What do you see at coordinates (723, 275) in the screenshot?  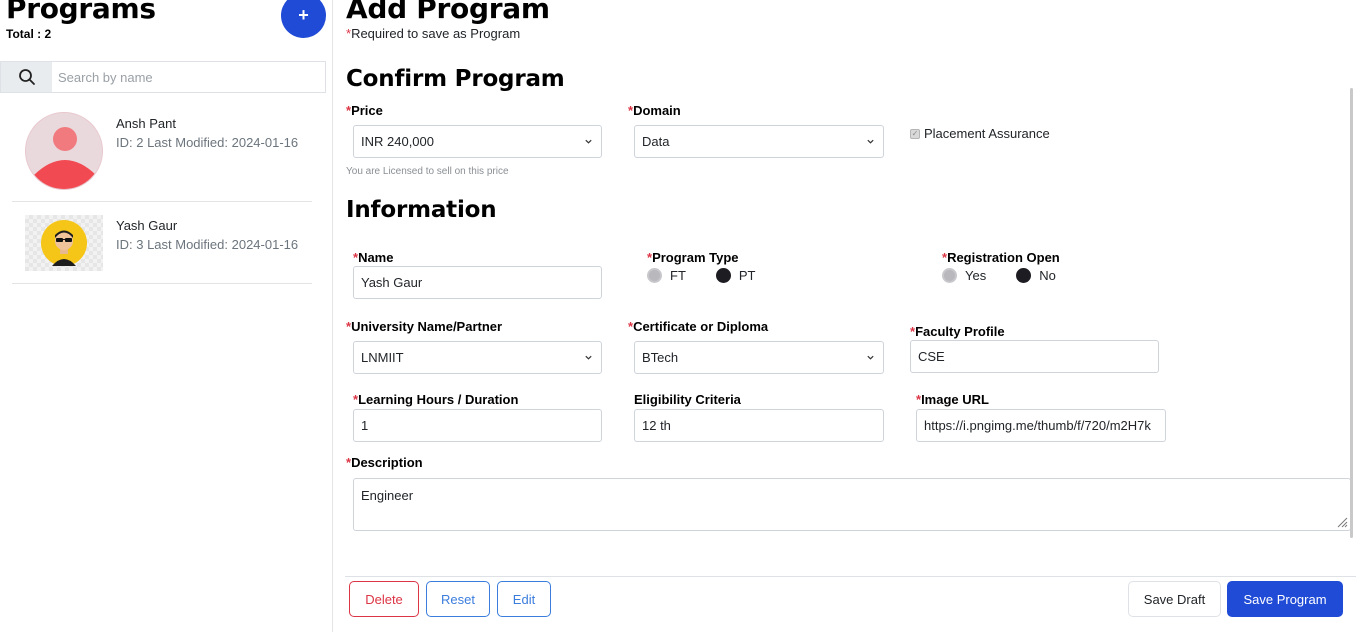 I see `program-type-radio-pt` at bounding box center [723, 275].